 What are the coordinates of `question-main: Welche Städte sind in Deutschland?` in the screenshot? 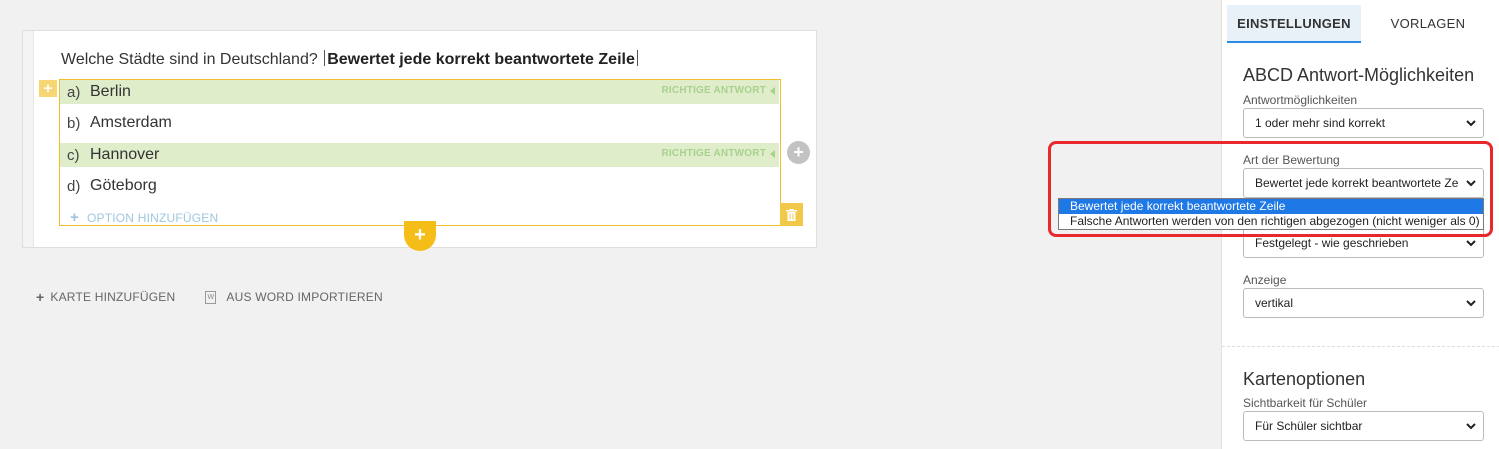 It's located at (192, 59).